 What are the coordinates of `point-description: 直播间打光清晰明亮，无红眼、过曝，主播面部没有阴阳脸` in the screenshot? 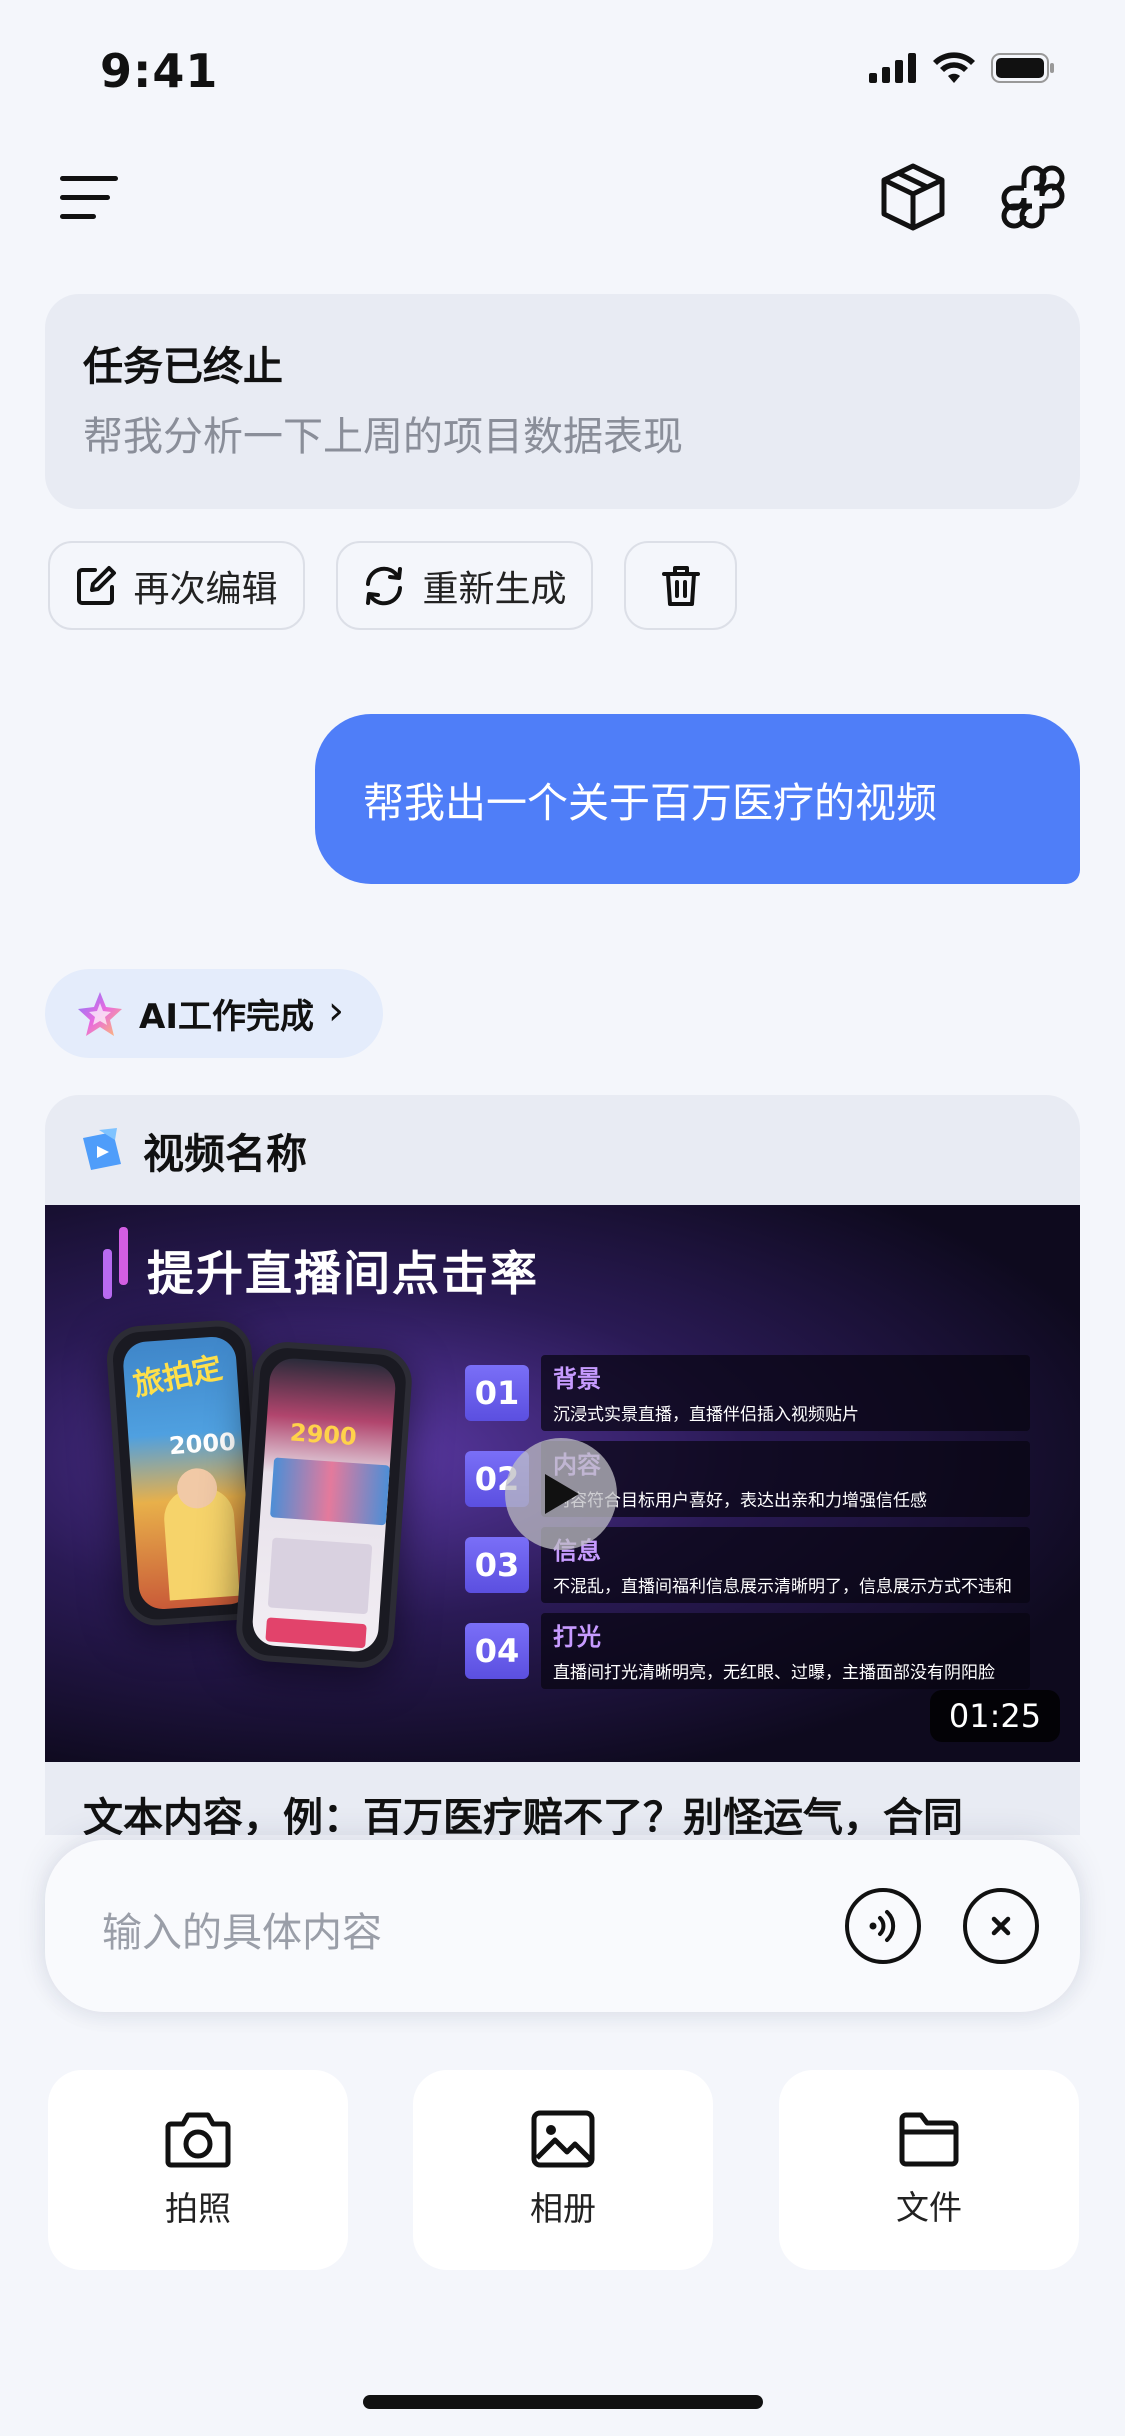 It's located at (774, 1673).